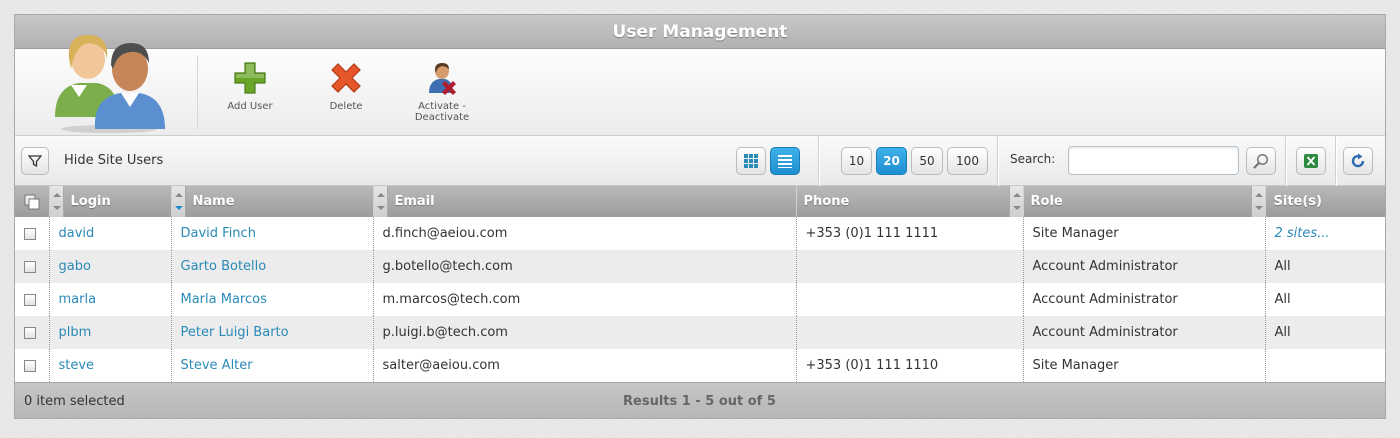  Describe the element at coordinates (346, 106) in the screenshot. I see `delete-label: Delete` at that location.